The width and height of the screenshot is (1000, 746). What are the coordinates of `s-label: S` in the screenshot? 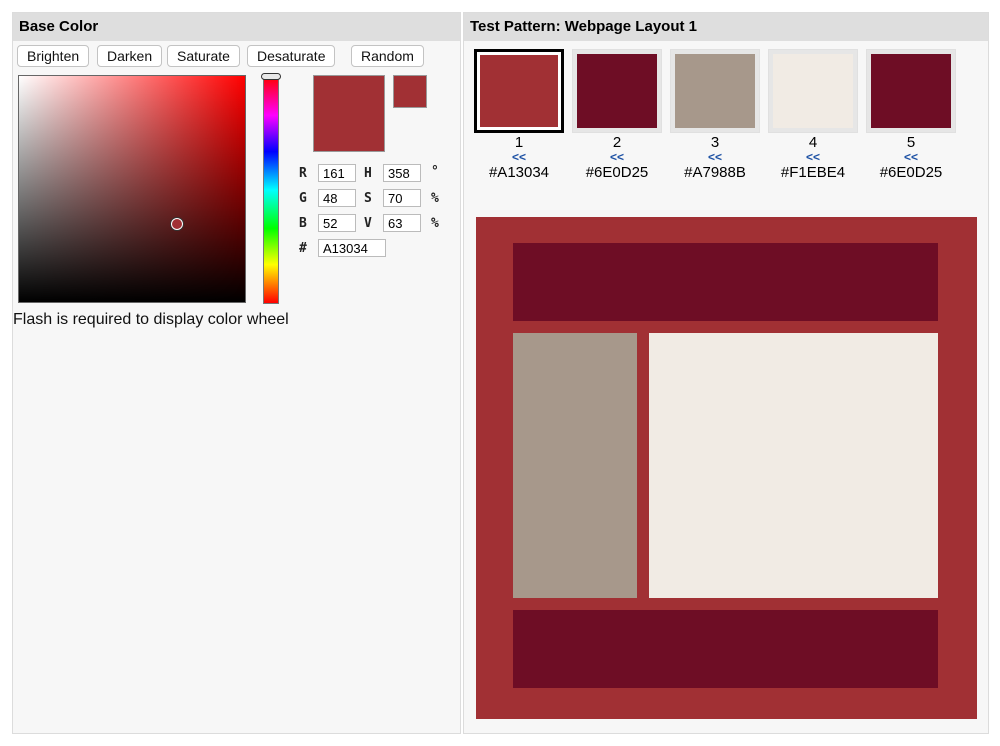 It's located at (368, 198).